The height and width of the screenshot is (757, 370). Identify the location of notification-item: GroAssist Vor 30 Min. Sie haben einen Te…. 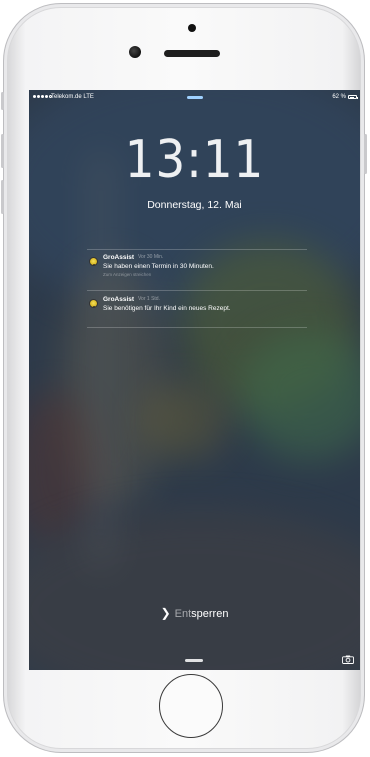
(197, 270).